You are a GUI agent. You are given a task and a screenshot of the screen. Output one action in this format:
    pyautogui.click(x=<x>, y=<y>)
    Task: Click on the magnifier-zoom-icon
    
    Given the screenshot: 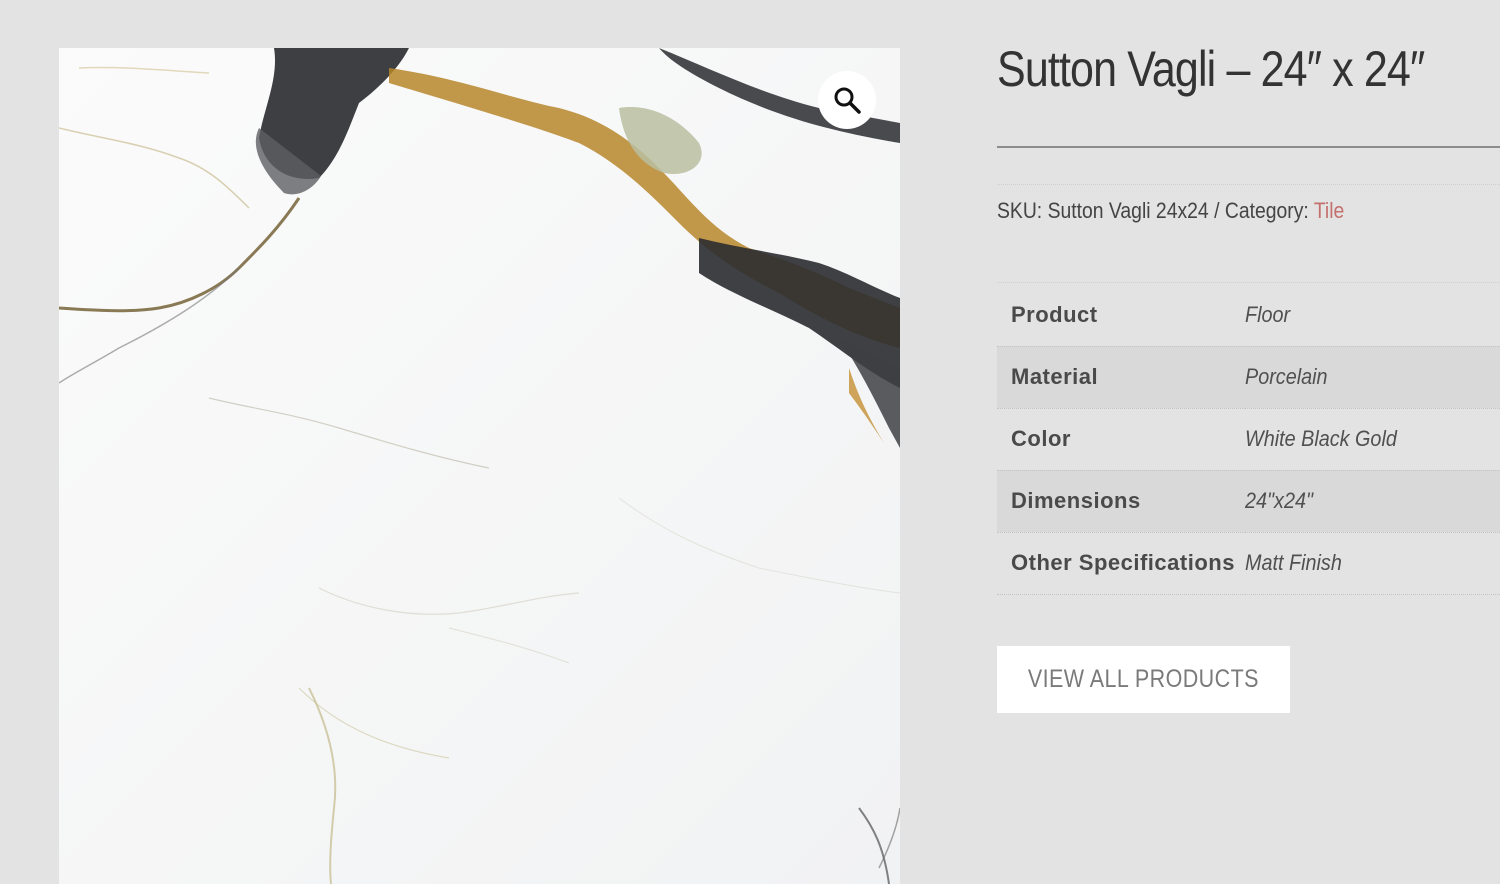 What is the action you would take?
    pyautogui.click(x=847, y=100)
    